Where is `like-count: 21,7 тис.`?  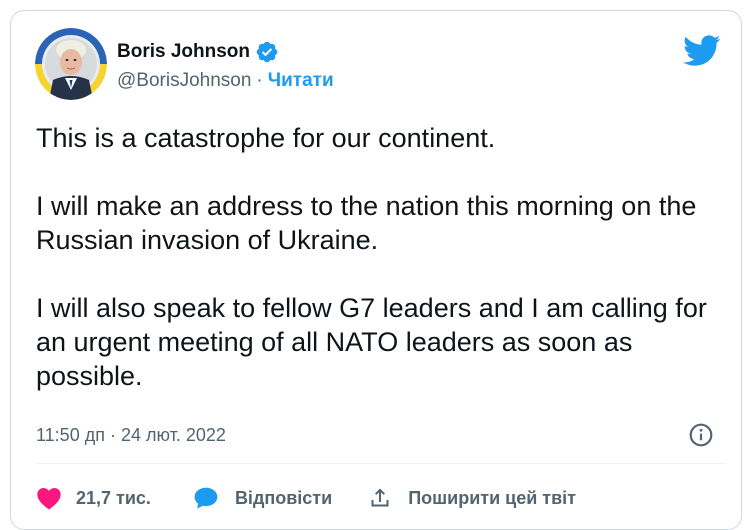 like-count: 21,7 тис. is located at coordinates (113, 497).